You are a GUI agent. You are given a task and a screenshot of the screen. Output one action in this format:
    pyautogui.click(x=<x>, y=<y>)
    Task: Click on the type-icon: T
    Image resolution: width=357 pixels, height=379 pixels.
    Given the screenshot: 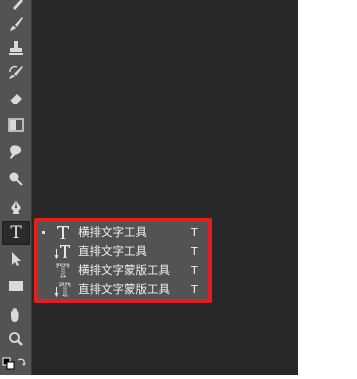 What is the action you would take?
    pyautogui.click(x=16, y=233)
    